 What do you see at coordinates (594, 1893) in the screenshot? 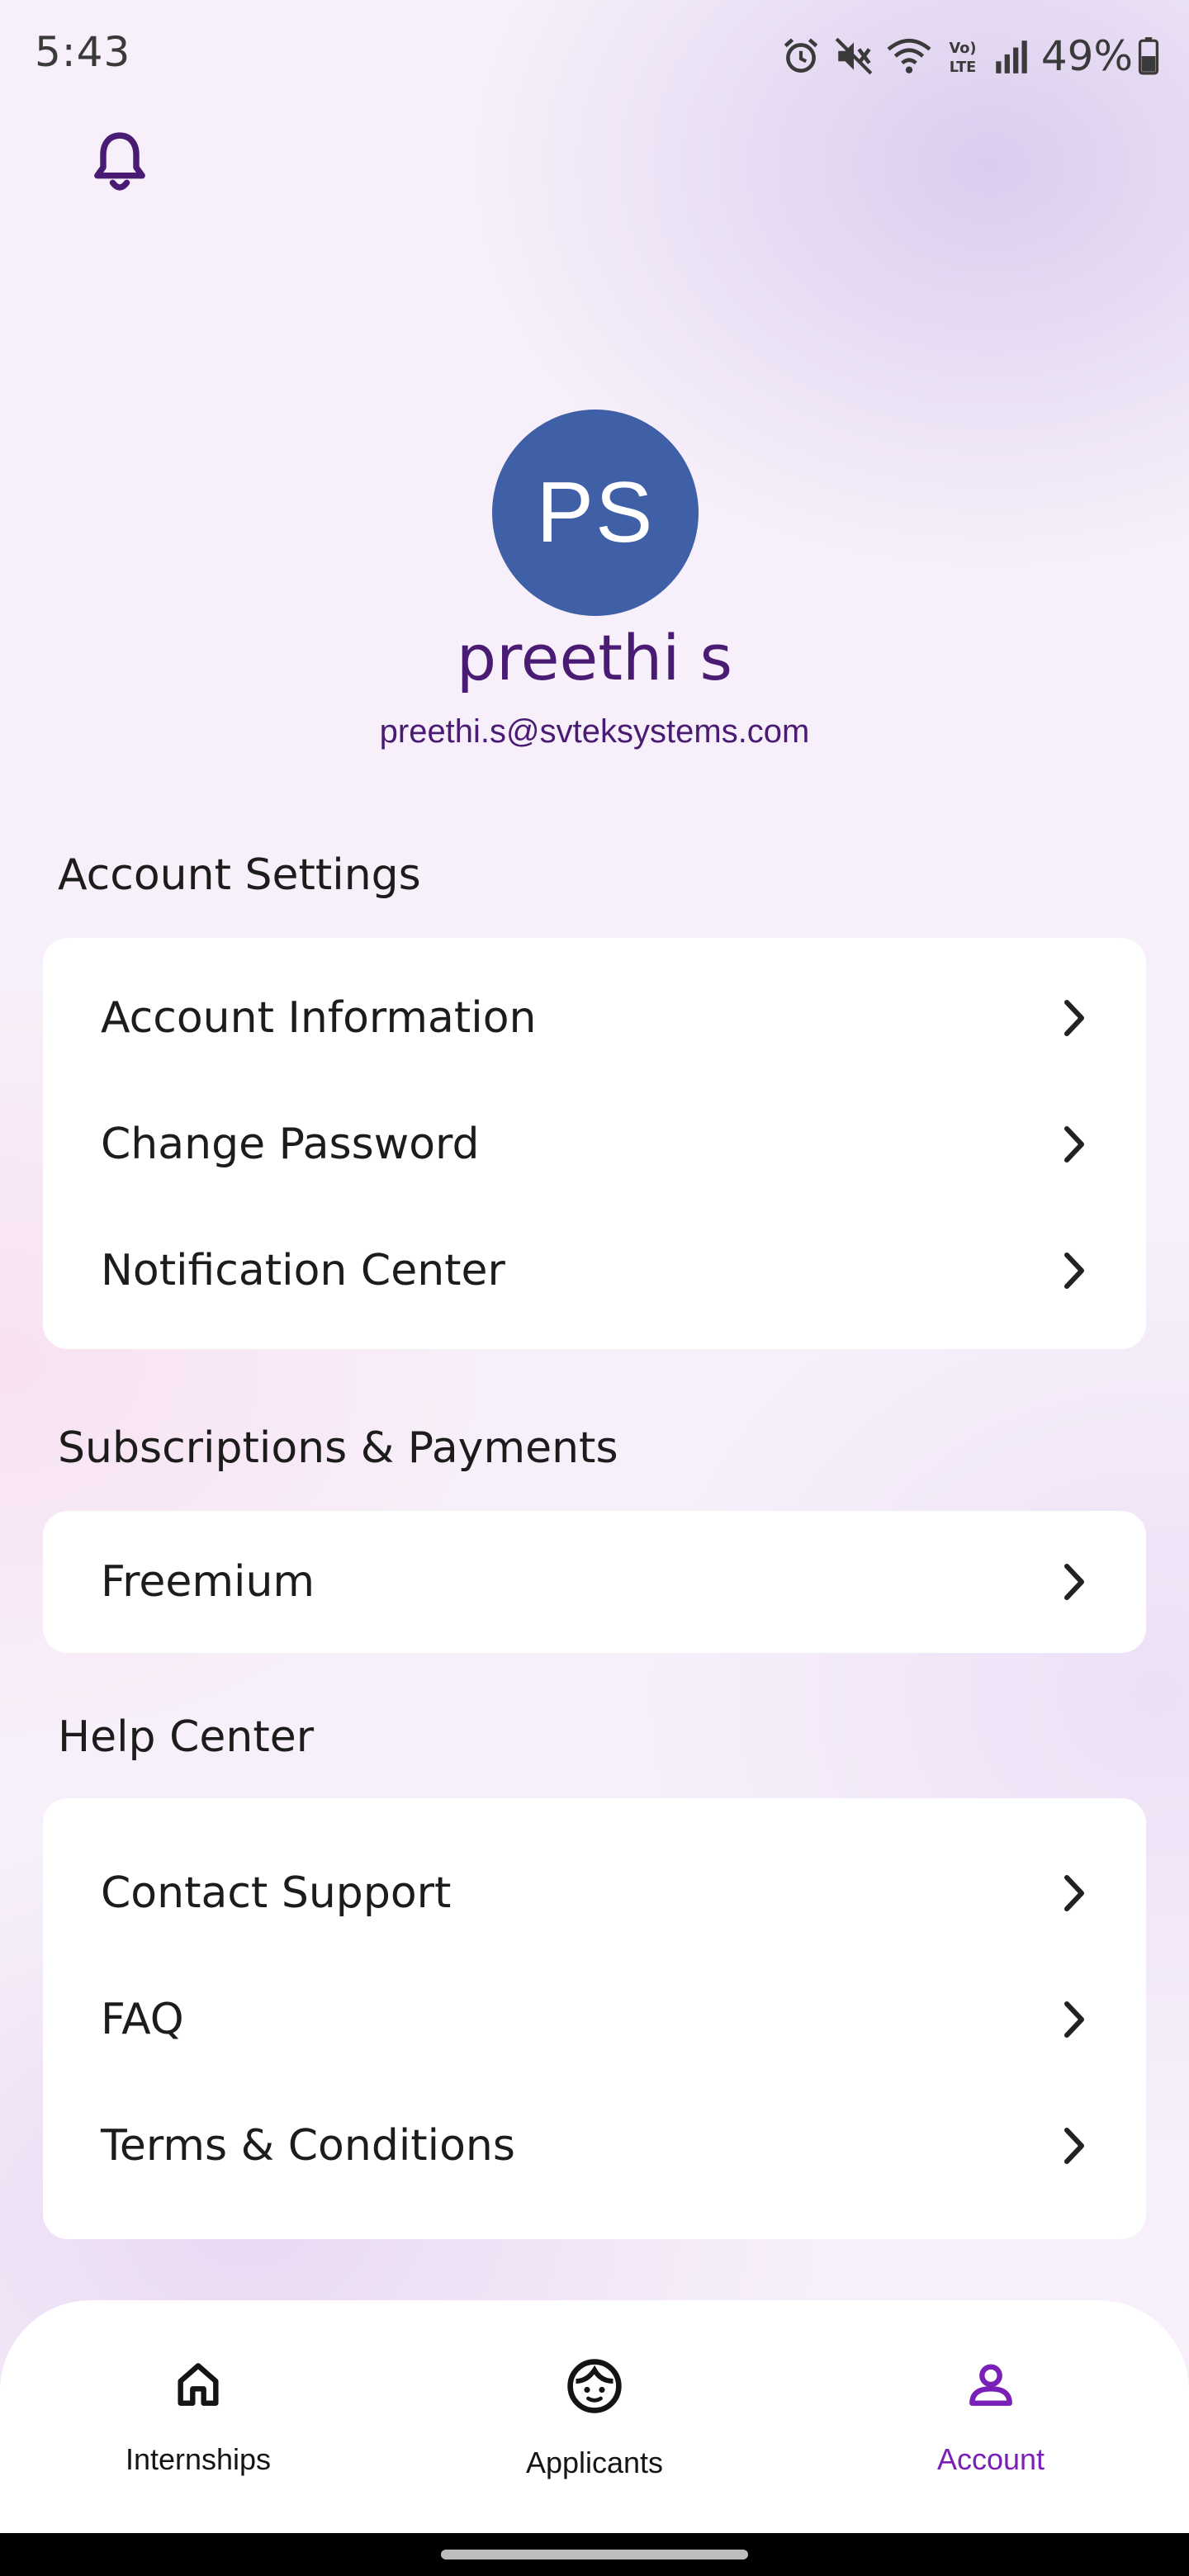
I see `menu-item-contact-support: Contact Support` at bounding box center [594, 1893].